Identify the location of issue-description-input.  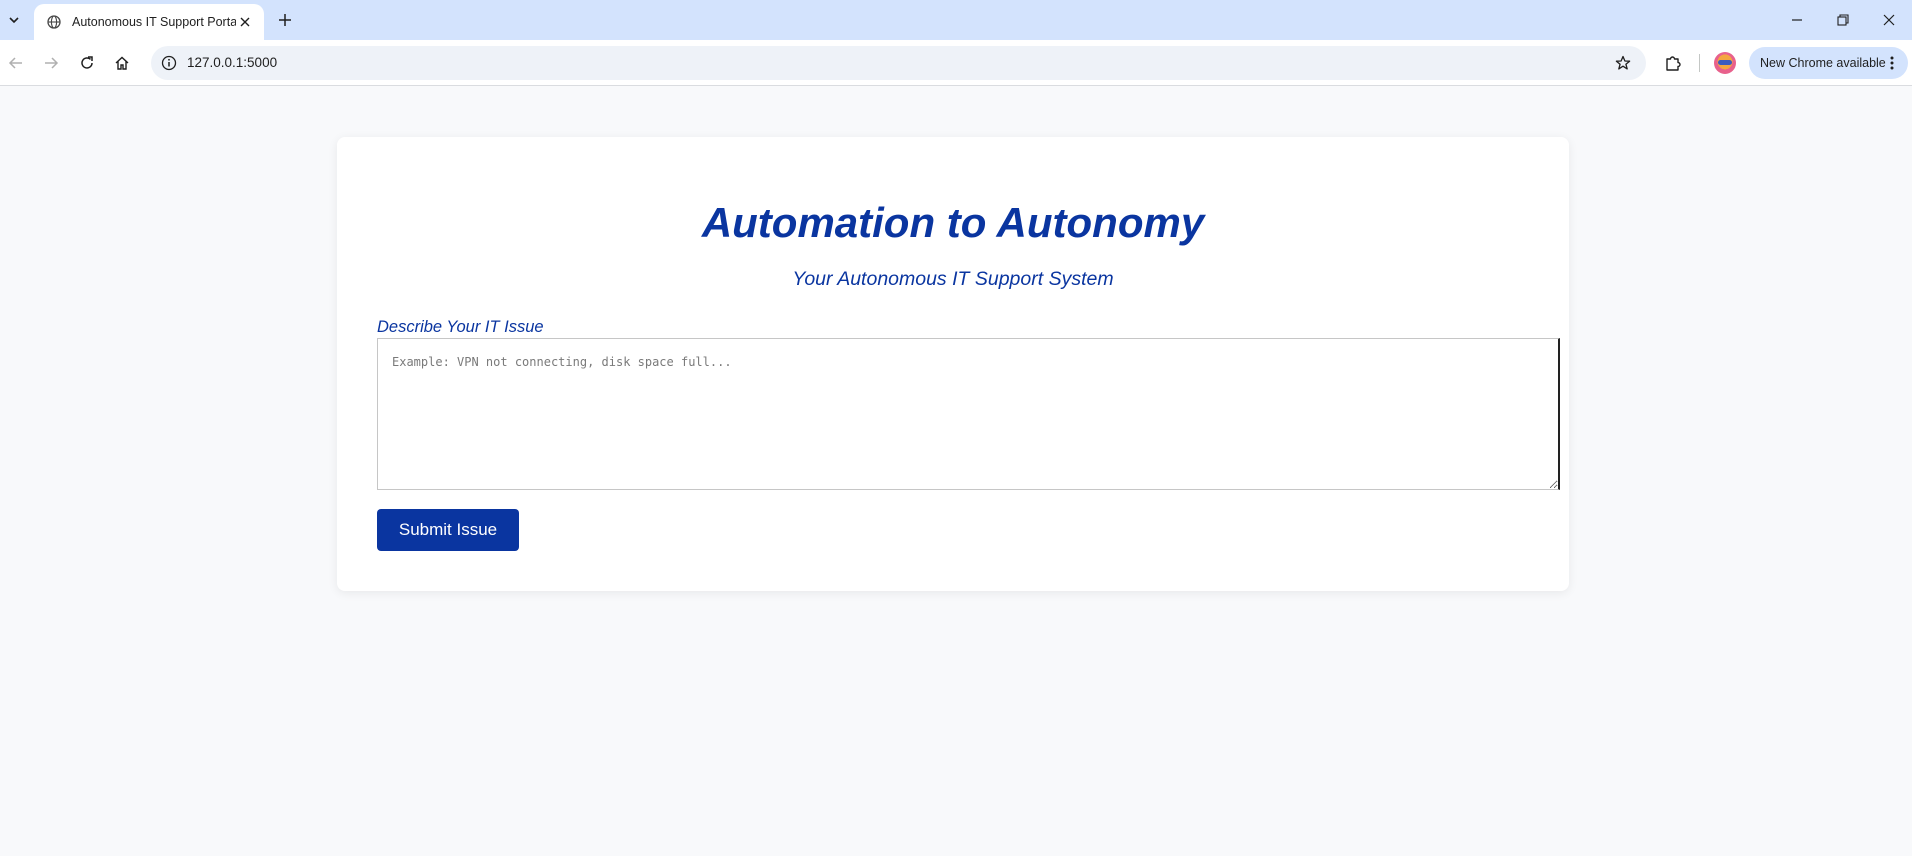
(968, 414).